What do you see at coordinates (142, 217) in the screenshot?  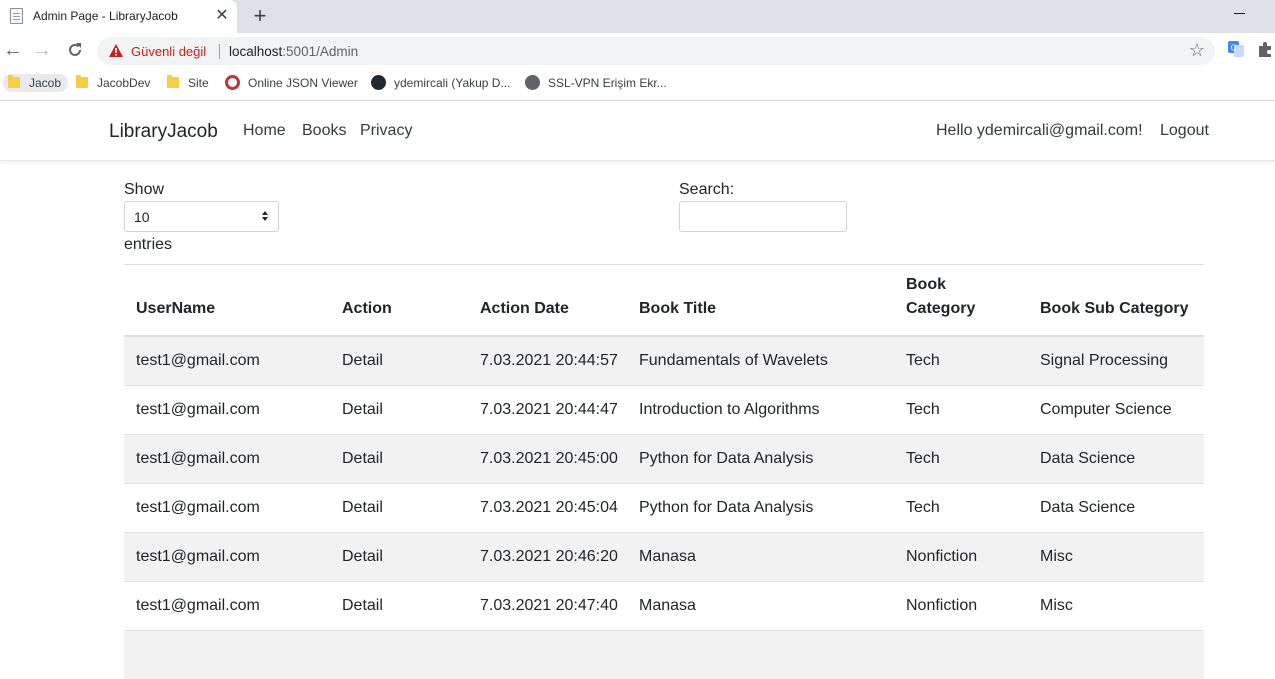 I see `page-size-value: 10` at bounding box center [142, 217].